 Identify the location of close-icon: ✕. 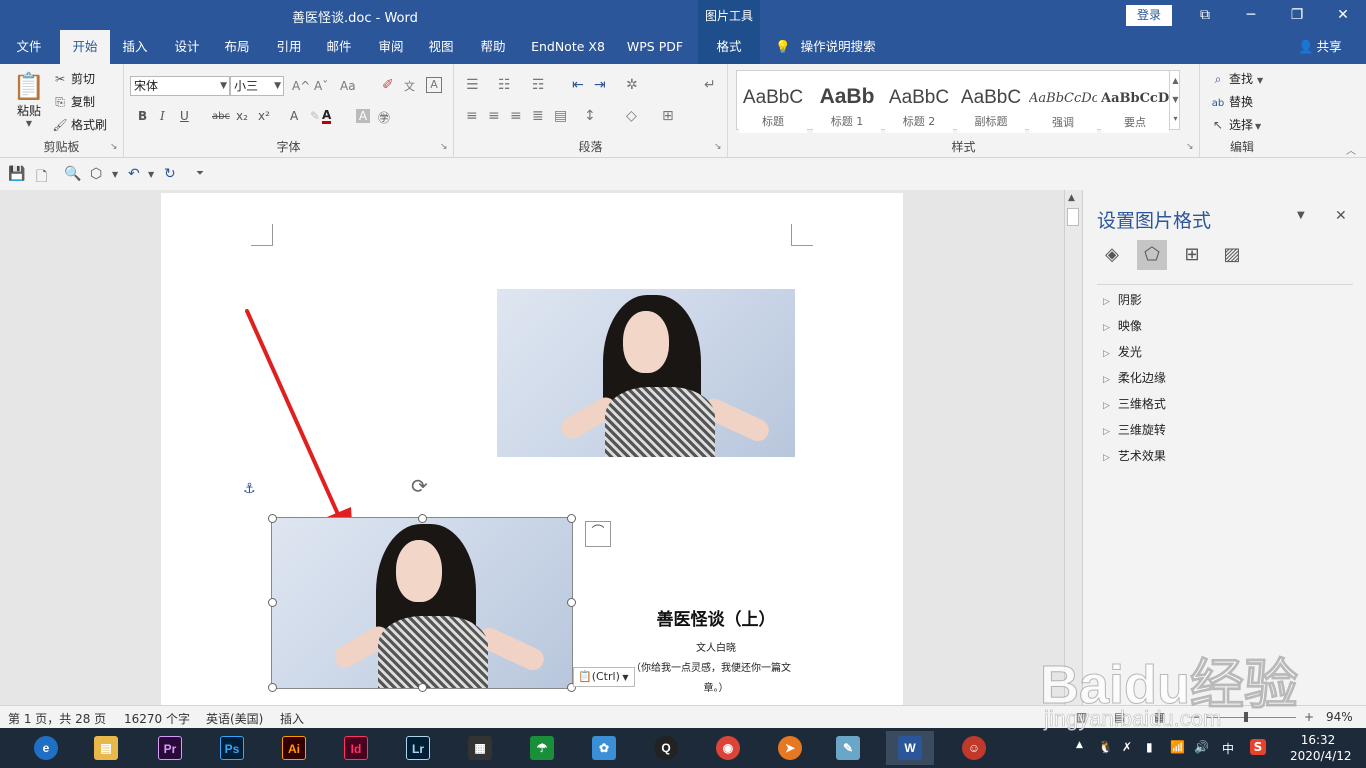
(1341, 216).